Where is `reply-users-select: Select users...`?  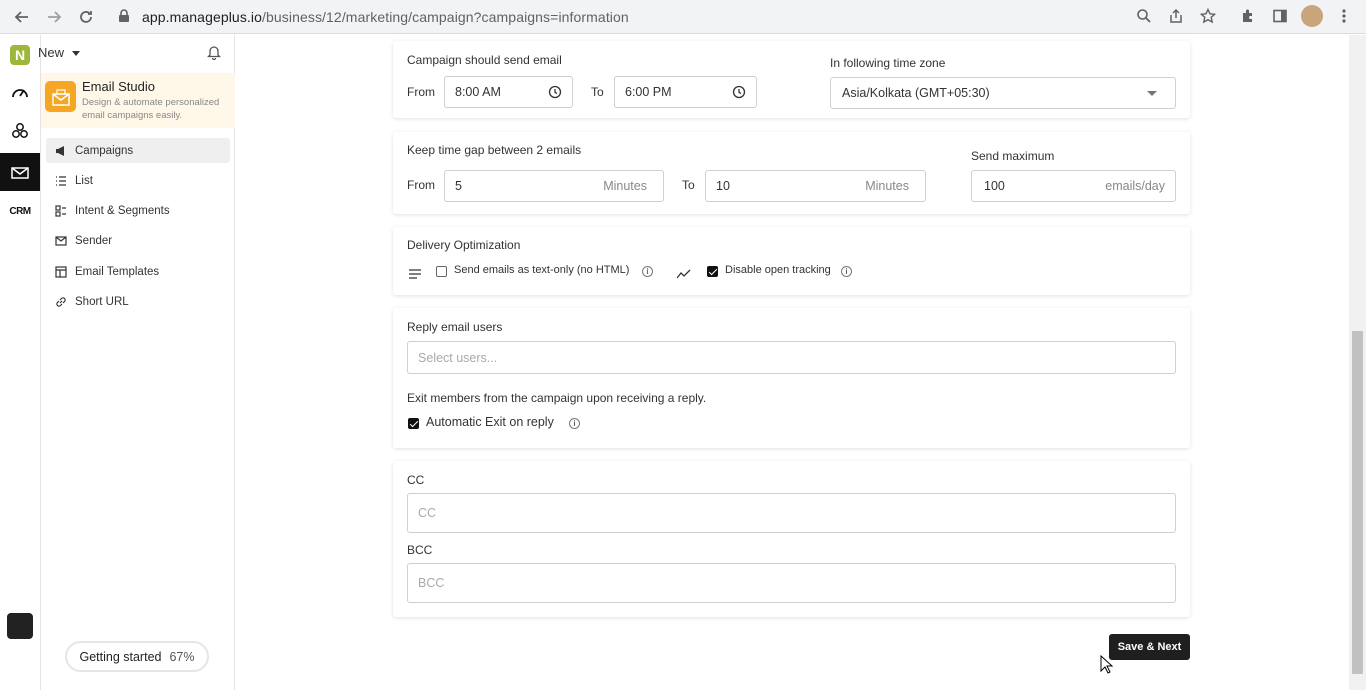
reply-users-select: Select users... is located at coordinates (791, 357).